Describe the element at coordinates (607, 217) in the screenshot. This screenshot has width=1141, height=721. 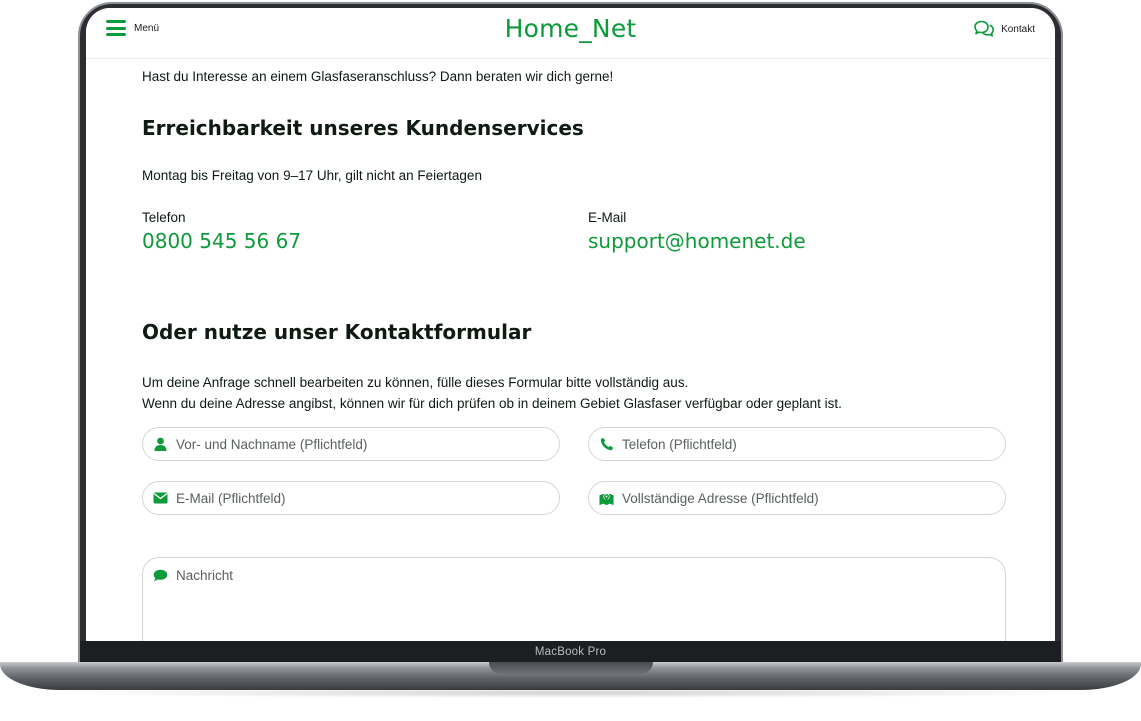
I see `email-caption: E-Mail` at that location.